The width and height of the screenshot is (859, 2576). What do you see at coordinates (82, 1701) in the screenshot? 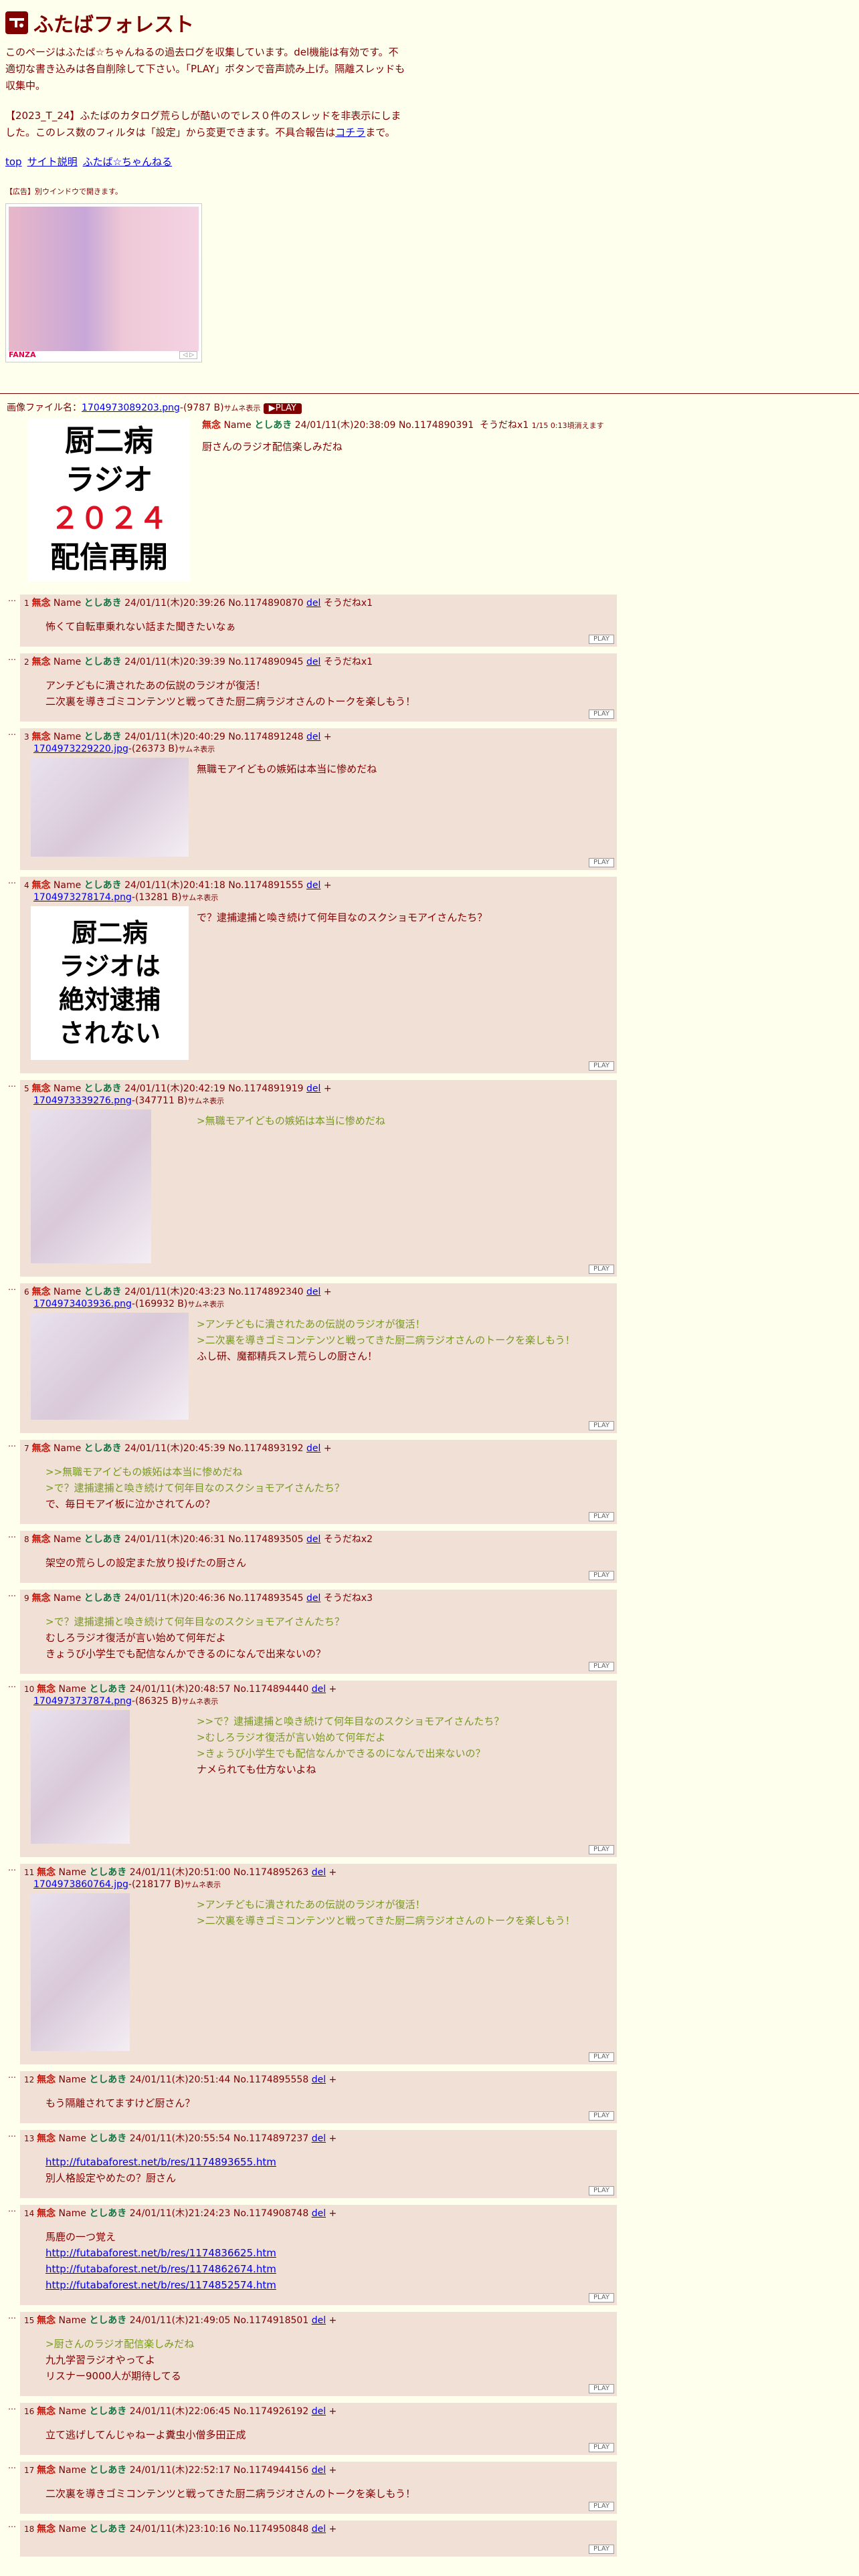
I see `reply-file-link: 1704973737874.png` at bounding box center [82, 1701].